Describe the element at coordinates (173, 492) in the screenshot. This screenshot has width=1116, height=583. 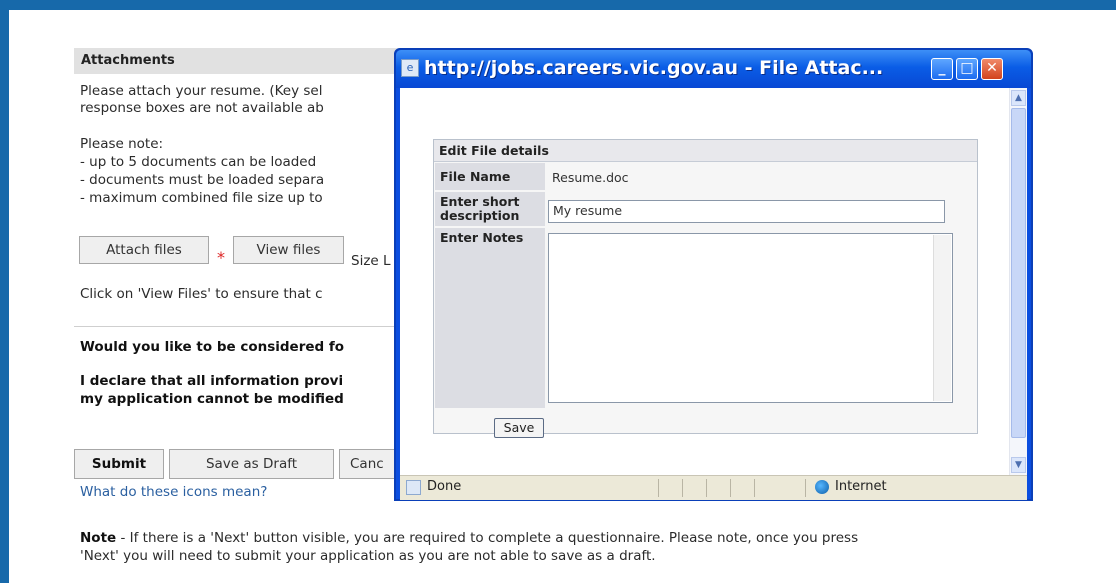
I see `icons-help-link: What do these icons mean?` at that location.